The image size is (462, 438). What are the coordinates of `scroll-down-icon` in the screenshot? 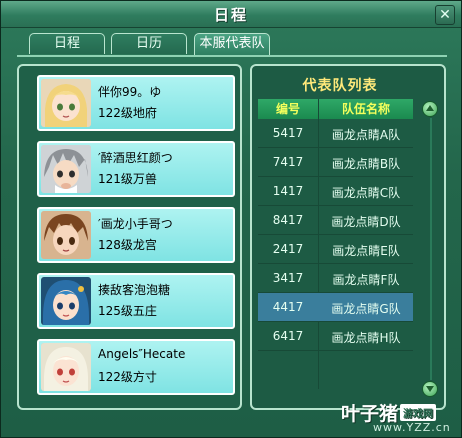 It's located at (430, 389).